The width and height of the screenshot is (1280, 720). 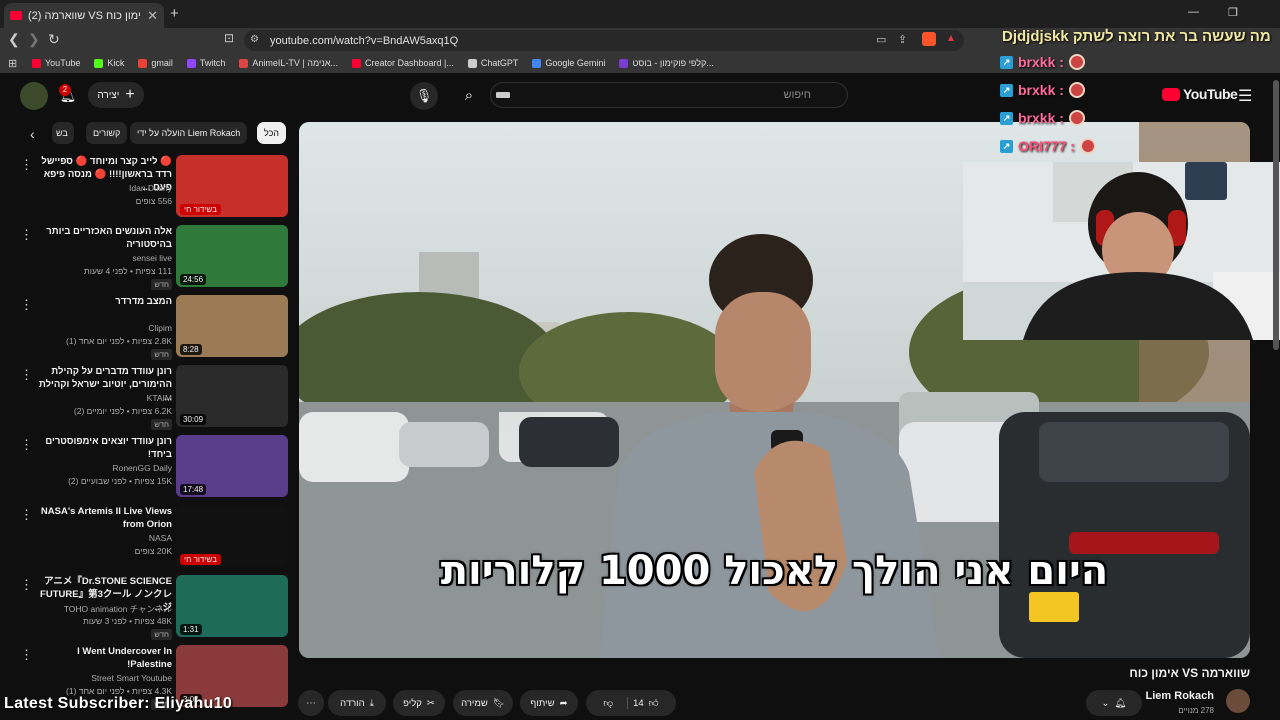 I want to click on bookmark-item: Google Gemini, so click(x=568, y=63).